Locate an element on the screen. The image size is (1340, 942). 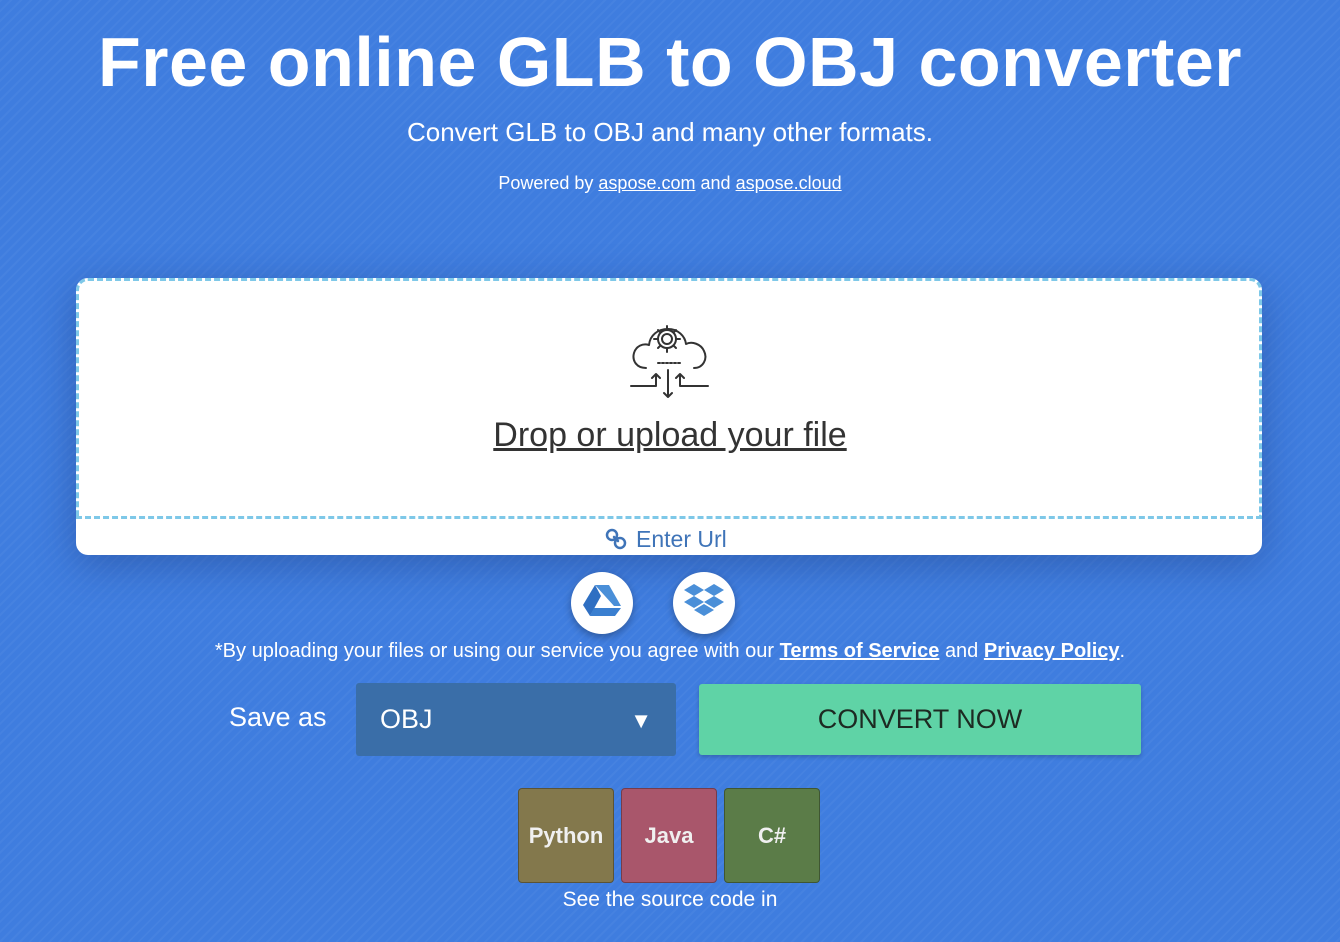
powered-by-and: and is located at coordinates (715, 183).